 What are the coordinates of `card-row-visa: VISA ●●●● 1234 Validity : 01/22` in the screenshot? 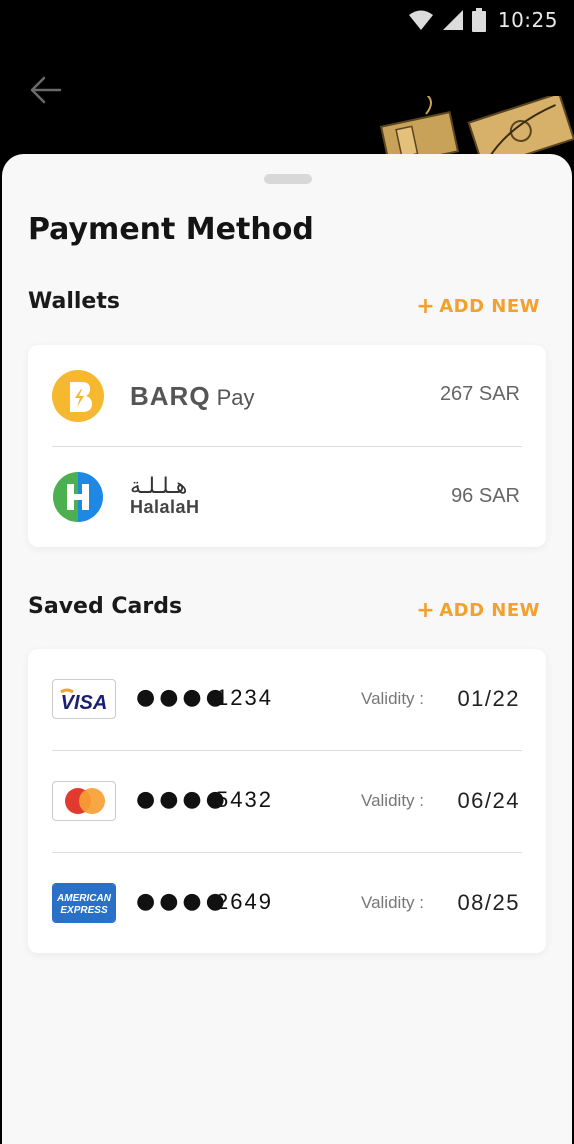 It's located at (287, 699).